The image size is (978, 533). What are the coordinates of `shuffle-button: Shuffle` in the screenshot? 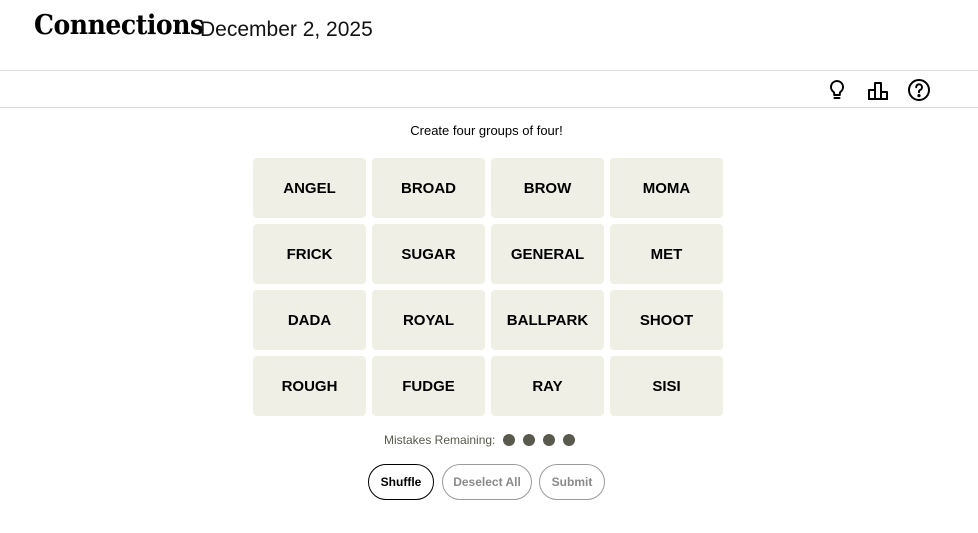 It's located at (401, 482).